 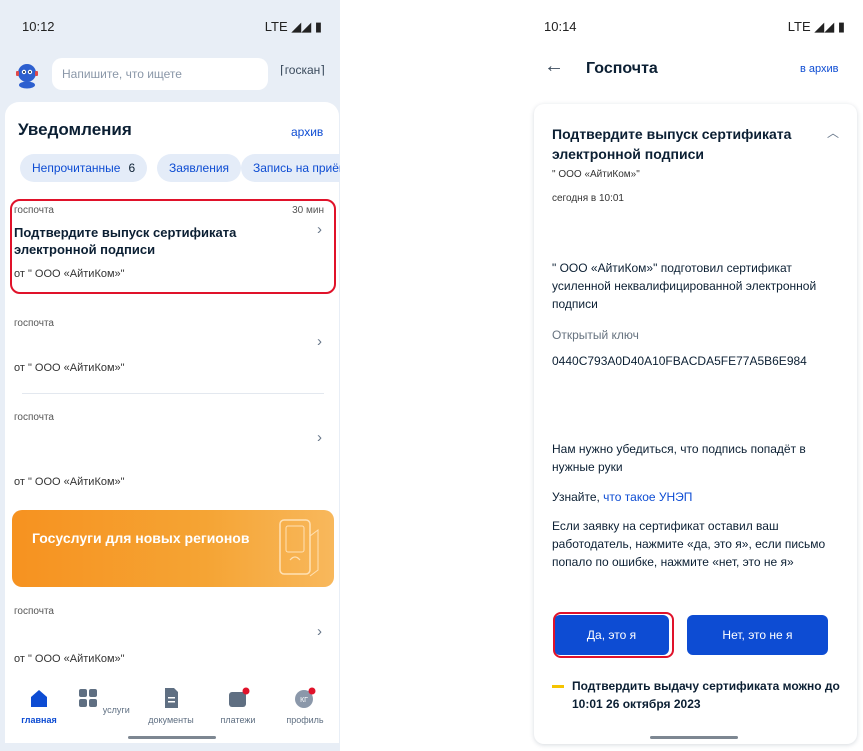 I want to click on divider, so click(x=173, y=393).